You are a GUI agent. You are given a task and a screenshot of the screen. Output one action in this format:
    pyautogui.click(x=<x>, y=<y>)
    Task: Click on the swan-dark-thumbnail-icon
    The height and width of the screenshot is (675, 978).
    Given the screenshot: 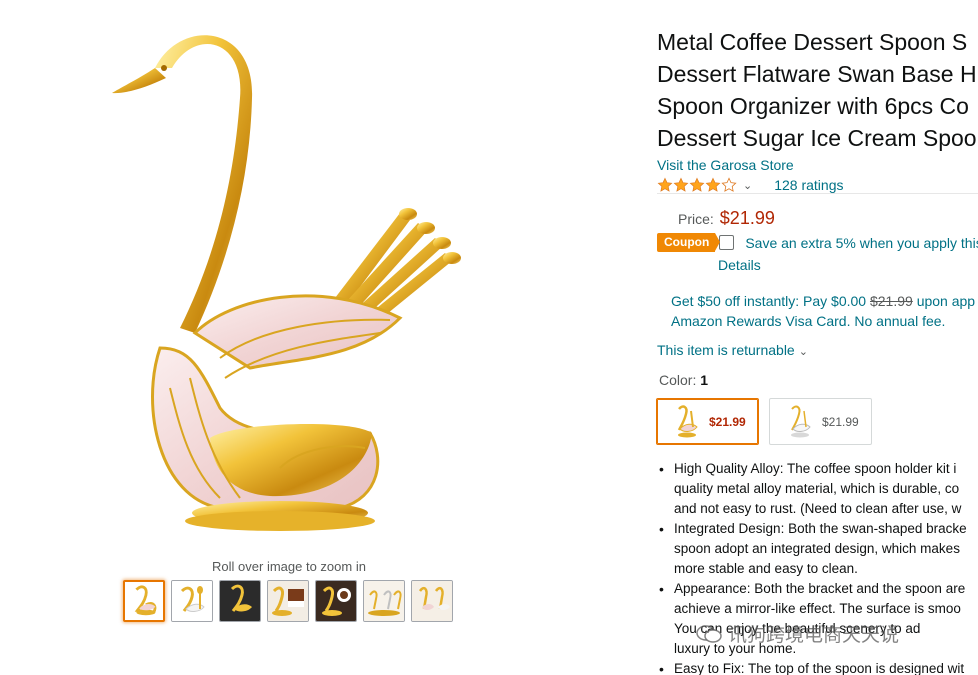 What is the action you would take?
    pyautogui.click(x=240, y=601)
    